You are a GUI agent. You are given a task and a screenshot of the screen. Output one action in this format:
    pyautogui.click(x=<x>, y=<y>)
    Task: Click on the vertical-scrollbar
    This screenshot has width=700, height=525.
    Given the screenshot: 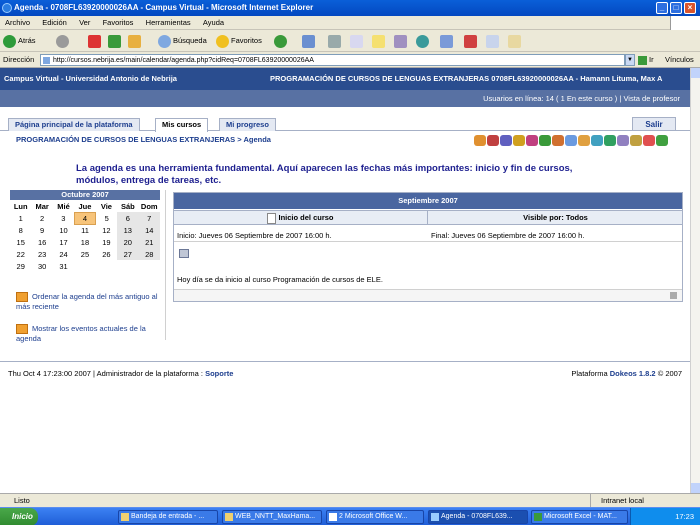 What is the action you would take?
    pyautogui.click(x=695, y=280)
    